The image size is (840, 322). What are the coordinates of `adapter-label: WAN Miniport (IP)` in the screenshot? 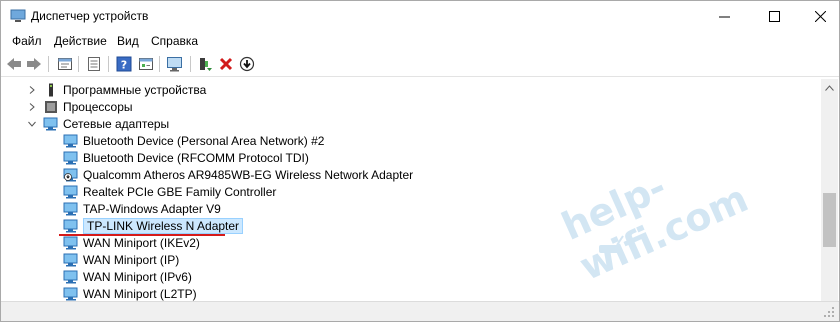 It's located at (131, 259).